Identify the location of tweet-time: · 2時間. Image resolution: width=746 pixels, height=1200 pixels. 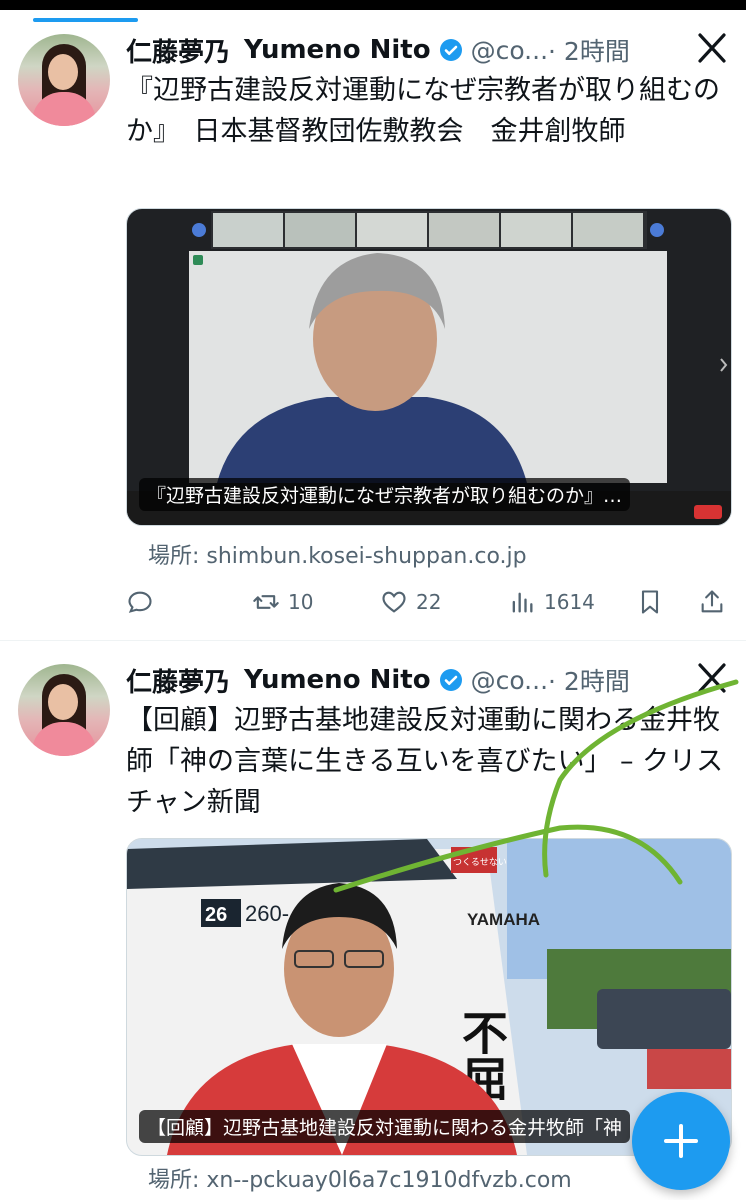
(589, 50).